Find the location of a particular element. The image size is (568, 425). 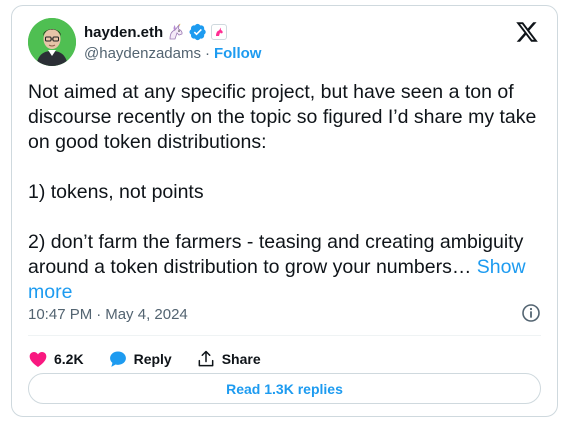

tweet-timestamp: 10:47 PM · May 4, 2024 is located at coordinates (108, 314).